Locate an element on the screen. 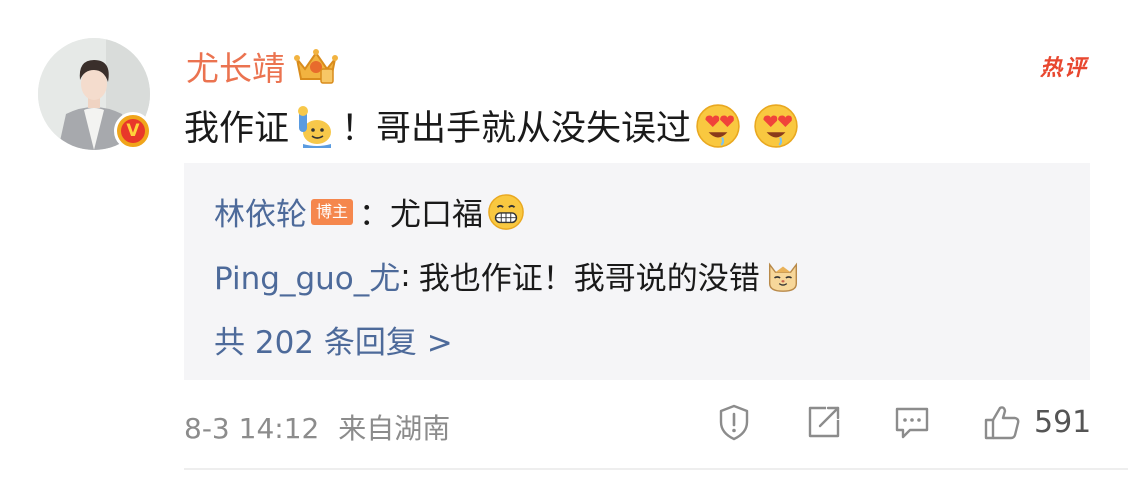  cat-emoji is located at coordinates (782, 276).